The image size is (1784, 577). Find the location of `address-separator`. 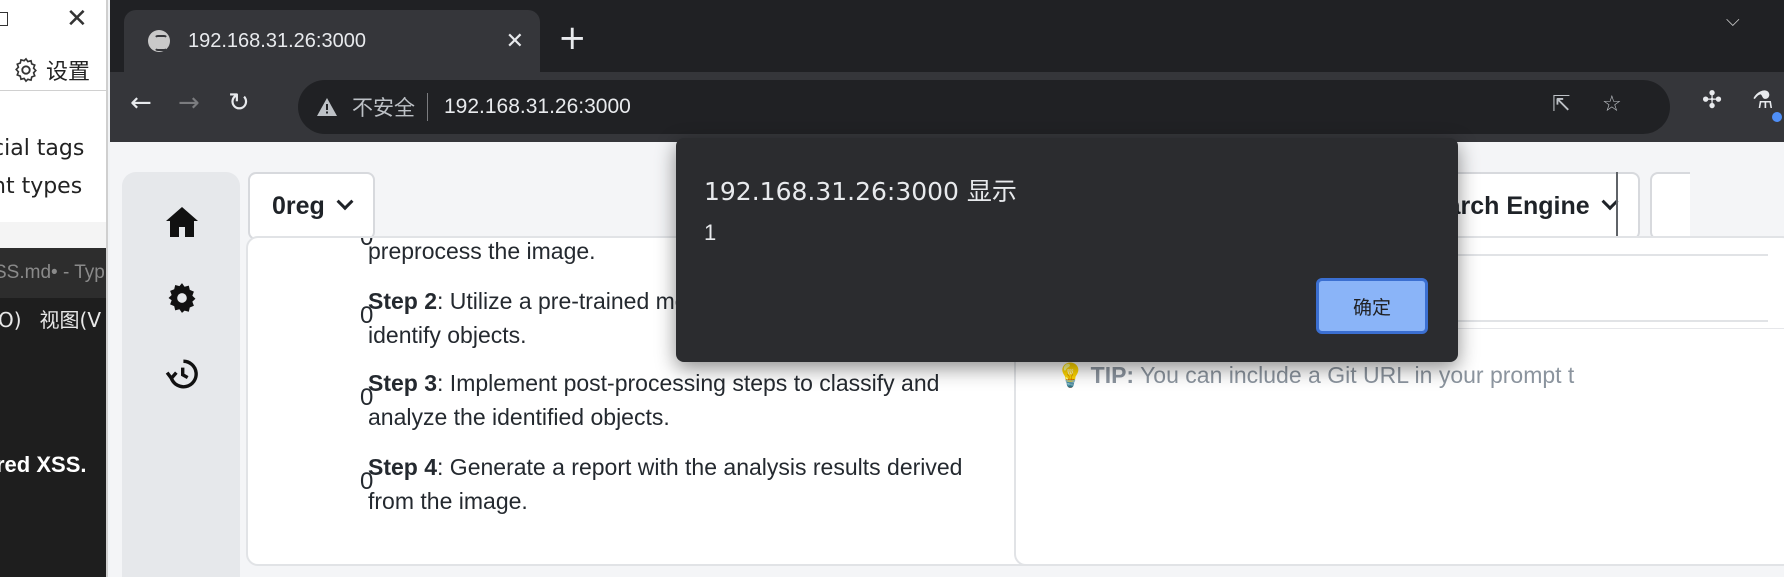

address-separator is located at coordinates (427, 107).